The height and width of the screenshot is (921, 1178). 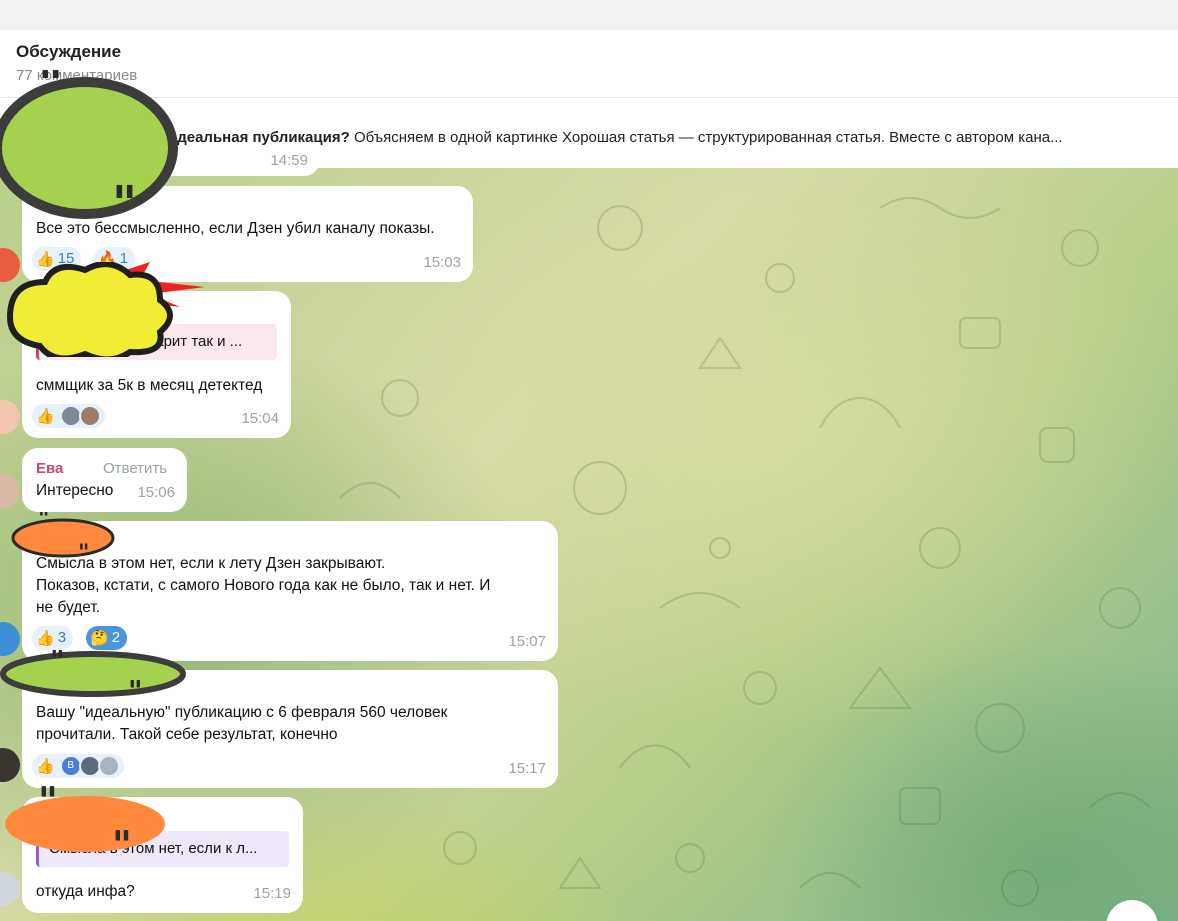 What do you see at coordinates (75, 490) in the screenshot?
I see `message-text: Интересно` at bounding box center [75, 490].